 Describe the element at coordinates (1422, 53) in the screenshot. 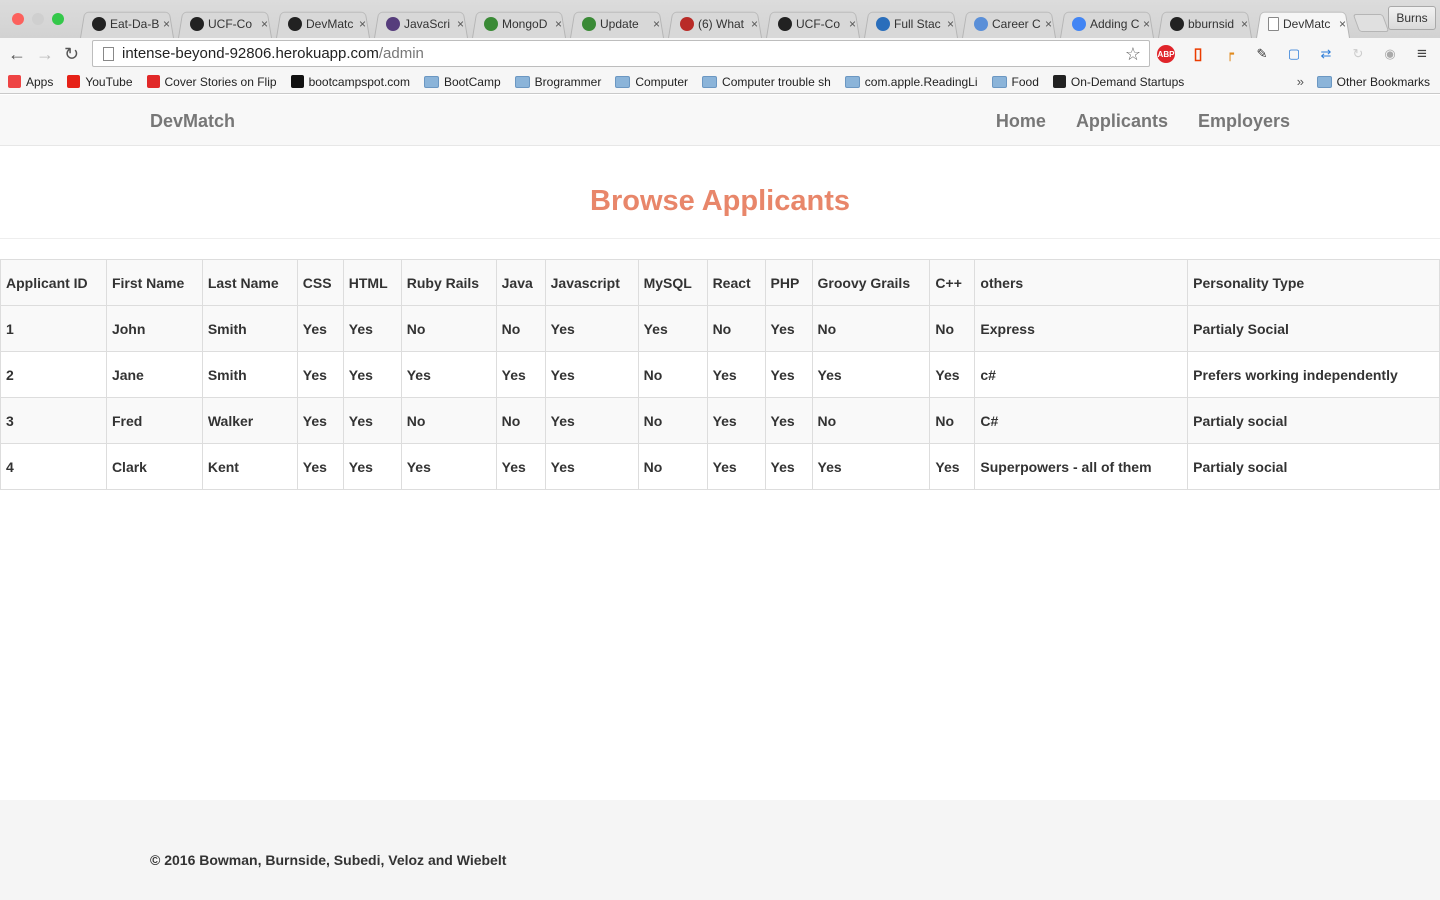

I see `menu-icon: ≡` at that location.